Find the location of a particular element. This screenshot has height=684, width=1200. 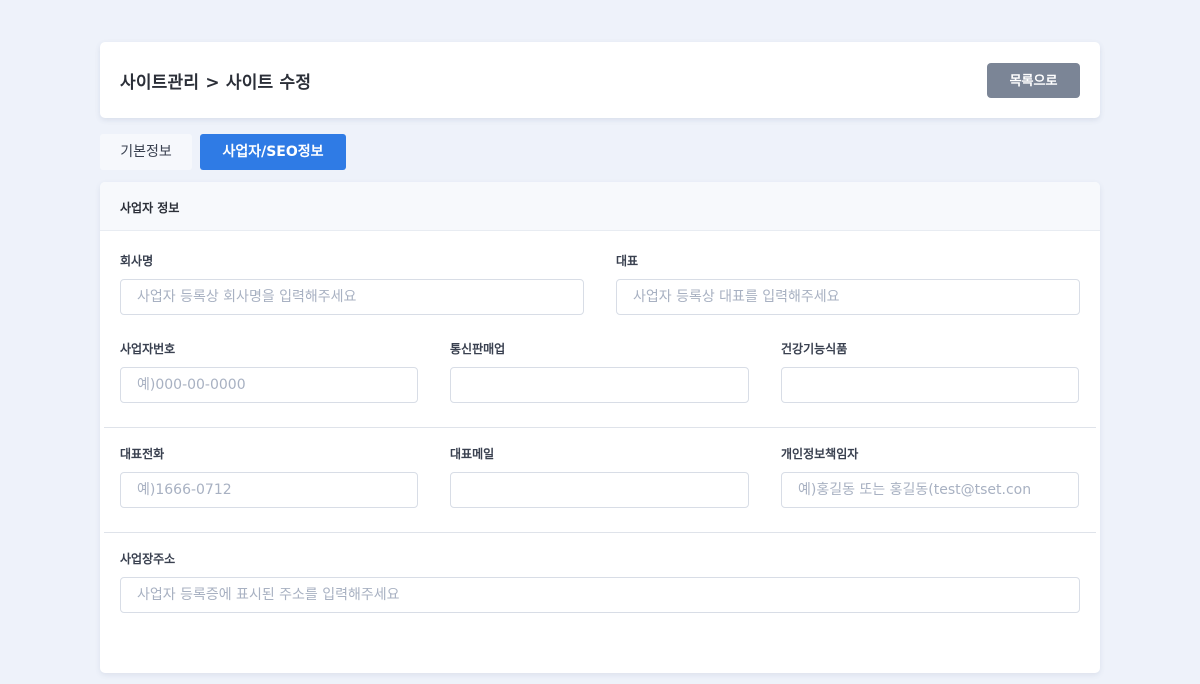

page-header: 사이트관리 > 사이트 수정 목록으로 is located at coordinates (600, 80).